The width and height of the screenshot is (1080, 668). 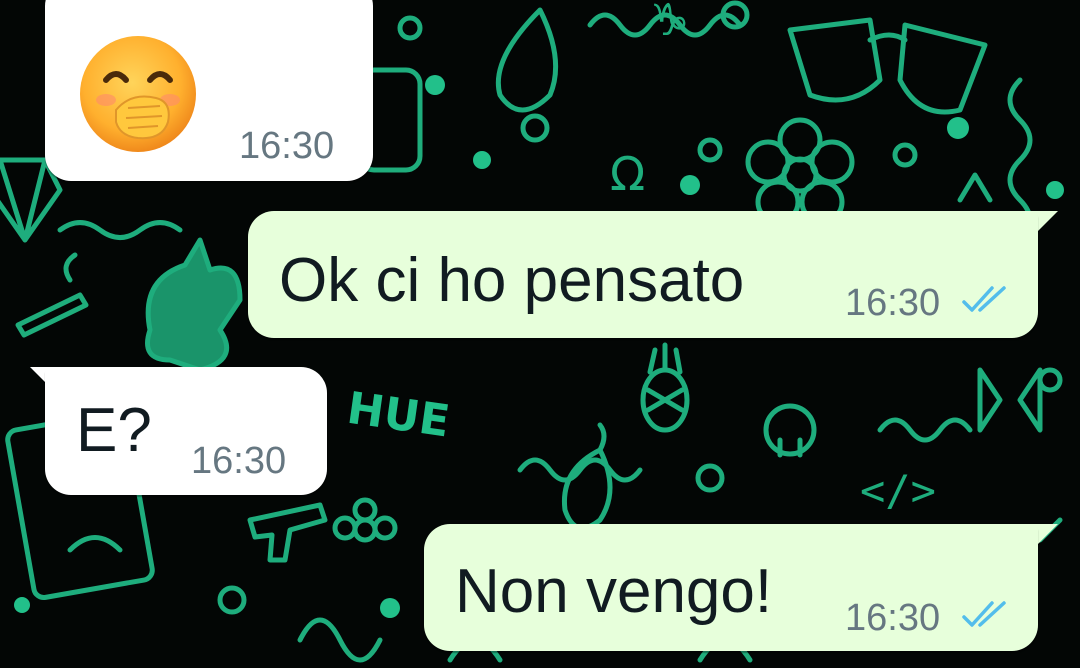 What do you see at coordinates (1010, 400) in the screenshot?
I see `bowtie-doodle` at bounding box center [1010, 400].